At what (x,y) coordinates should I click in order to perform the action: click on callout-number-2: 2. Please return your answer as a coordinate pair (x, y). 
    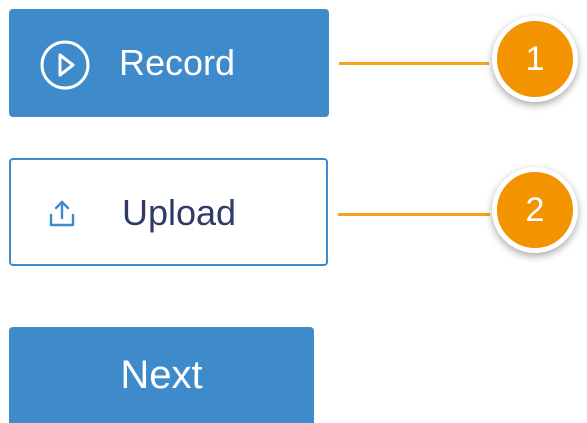
    Looking at the image, I should click on (535, 209).